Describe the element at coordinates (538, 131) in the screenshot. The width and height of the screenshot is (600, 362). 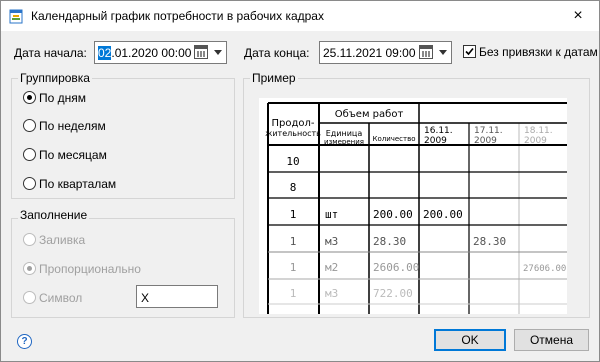
I see `header-date-3-day: 18.11.` at that location.